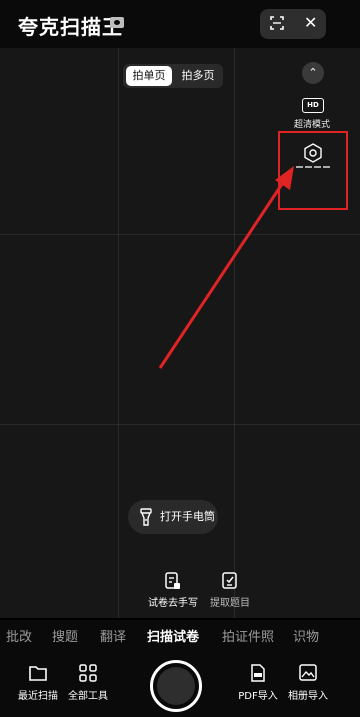  I want to click on folder-icon, so click(38, 673).